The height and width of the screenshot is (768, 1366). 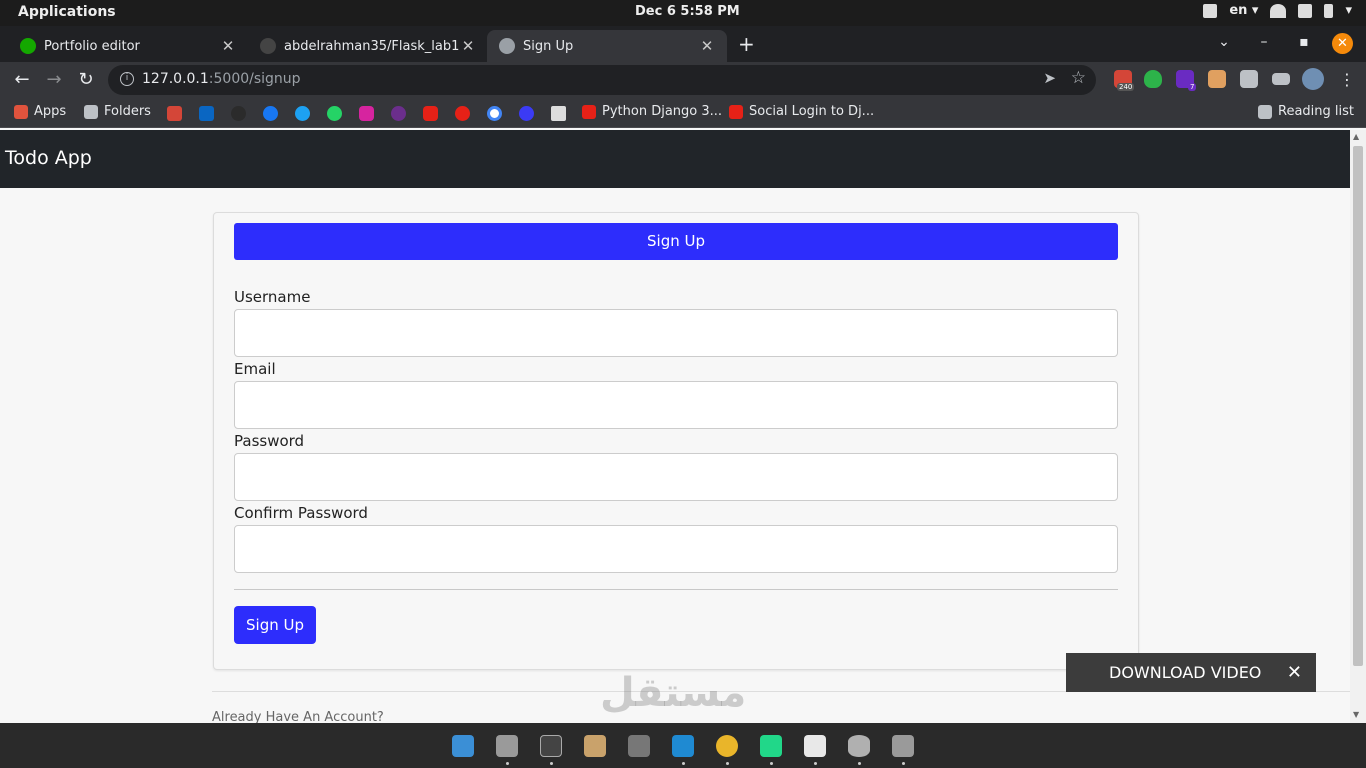 What do you see at coordinates (48, 158) in the screenshot?
I see `navbar-brand: Todo App` at bounding box center [48, 158].